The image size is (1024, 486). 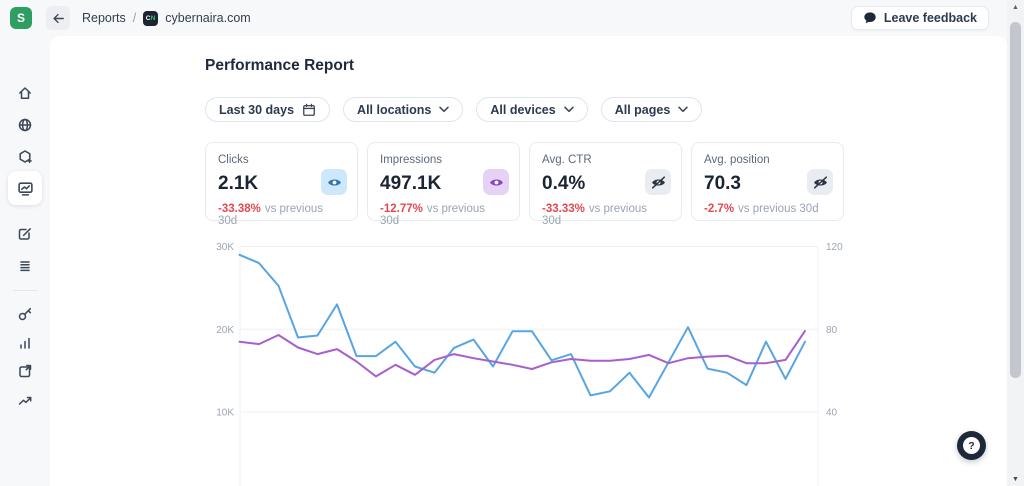 I want to click on report-monitor-icon, so click(x=25, y=188).